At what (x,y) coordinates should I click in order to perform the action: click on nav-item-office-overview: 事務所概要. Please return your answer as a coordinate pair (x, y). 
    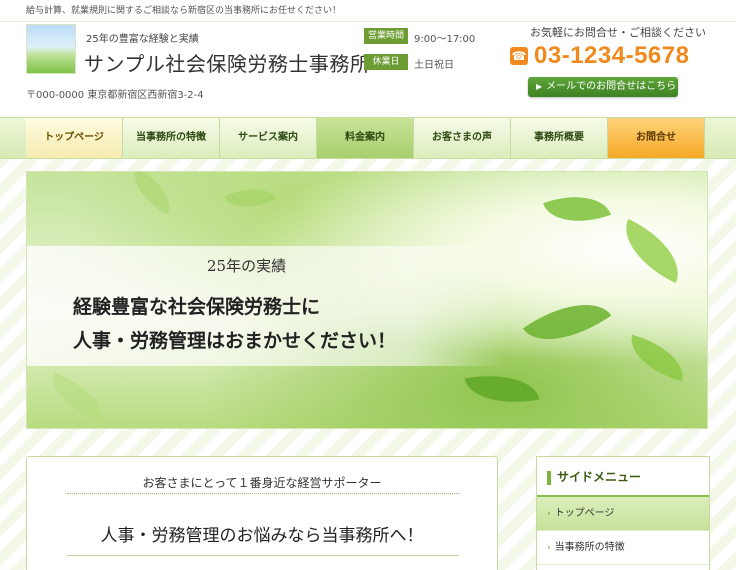
    Looking at the image, I should click on (559, 138).